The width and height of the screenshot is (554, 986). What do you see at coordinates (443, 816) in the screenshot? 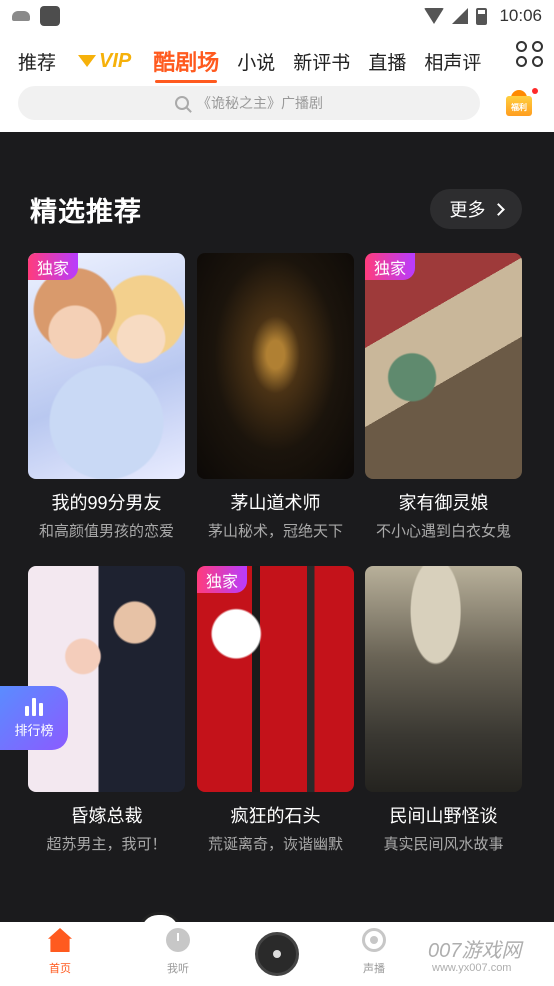
I see `card-title: 民间山野怪谈` at bounding box center [443, 816].